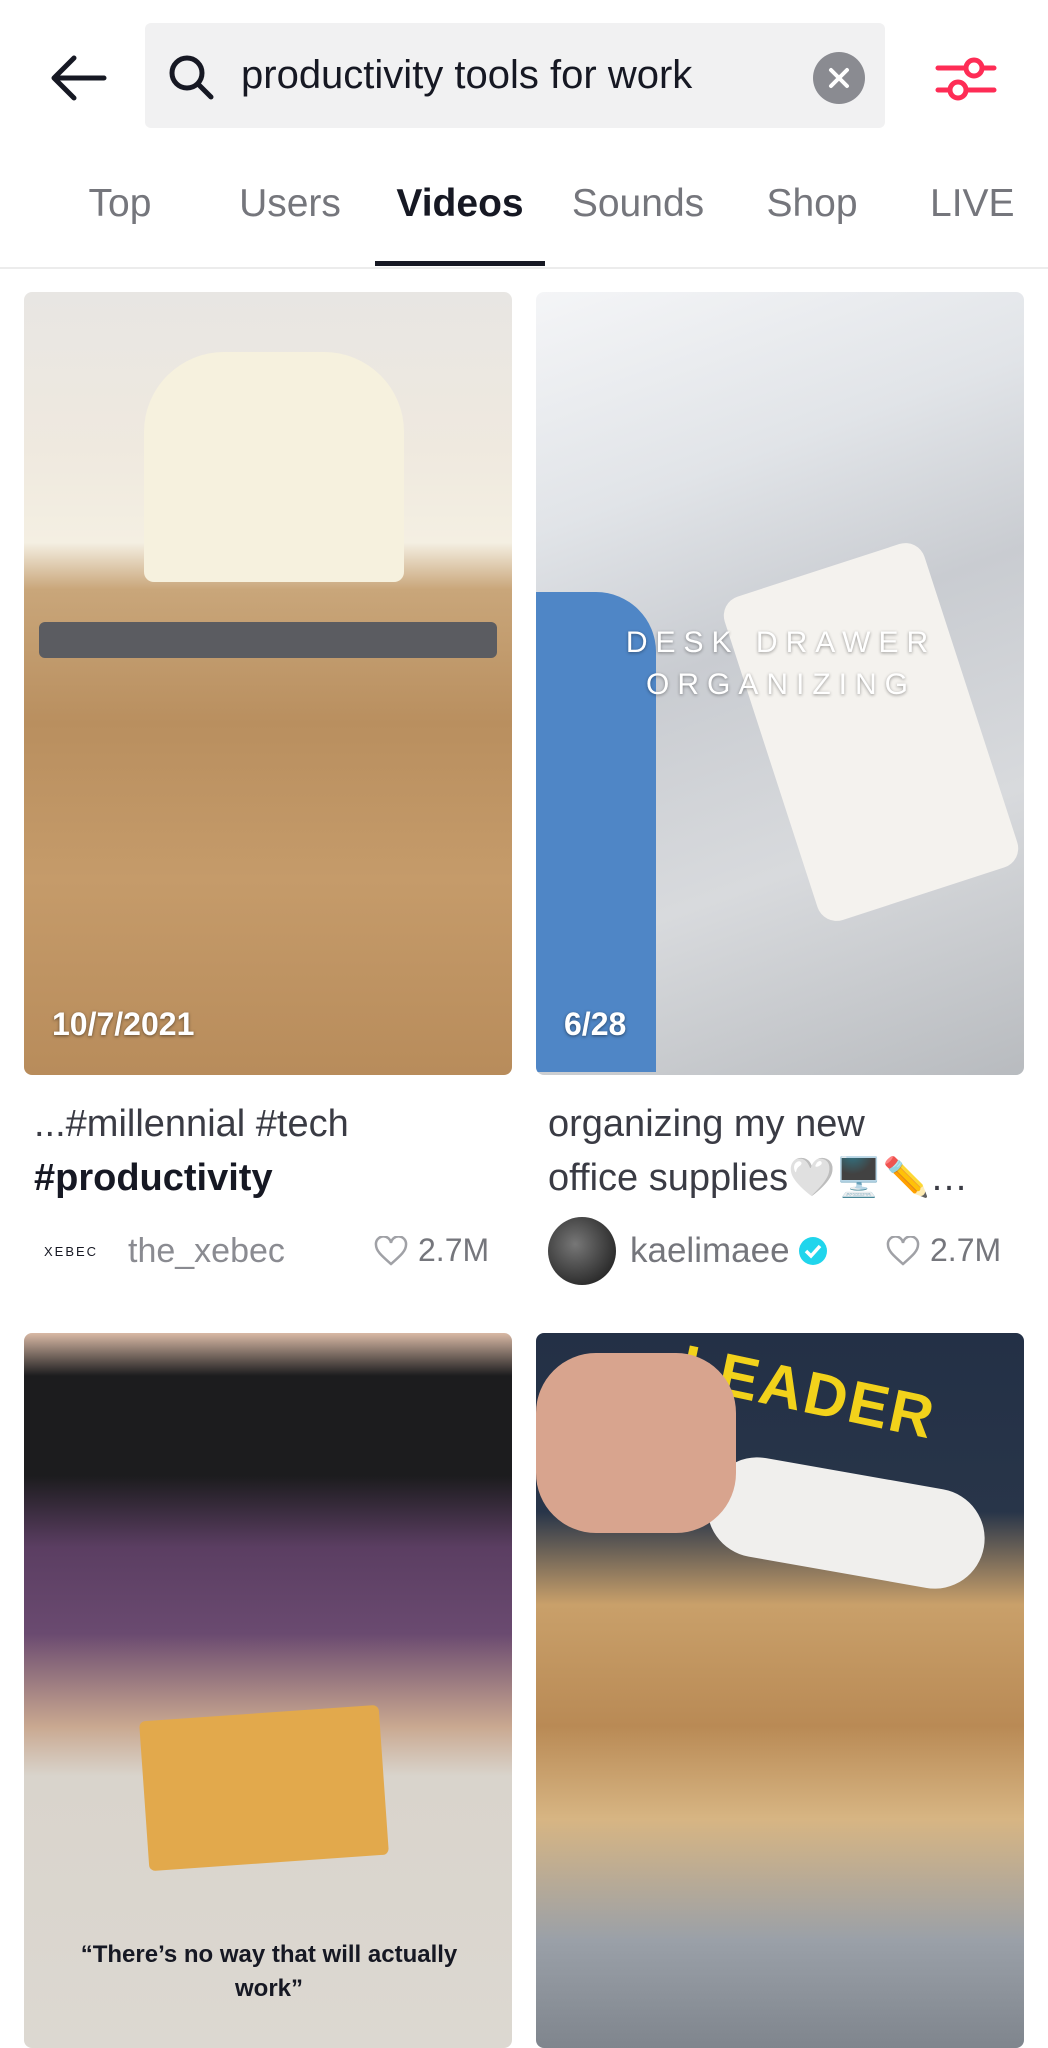  I want to click on video-date: 6/28, so click(595, 1024).